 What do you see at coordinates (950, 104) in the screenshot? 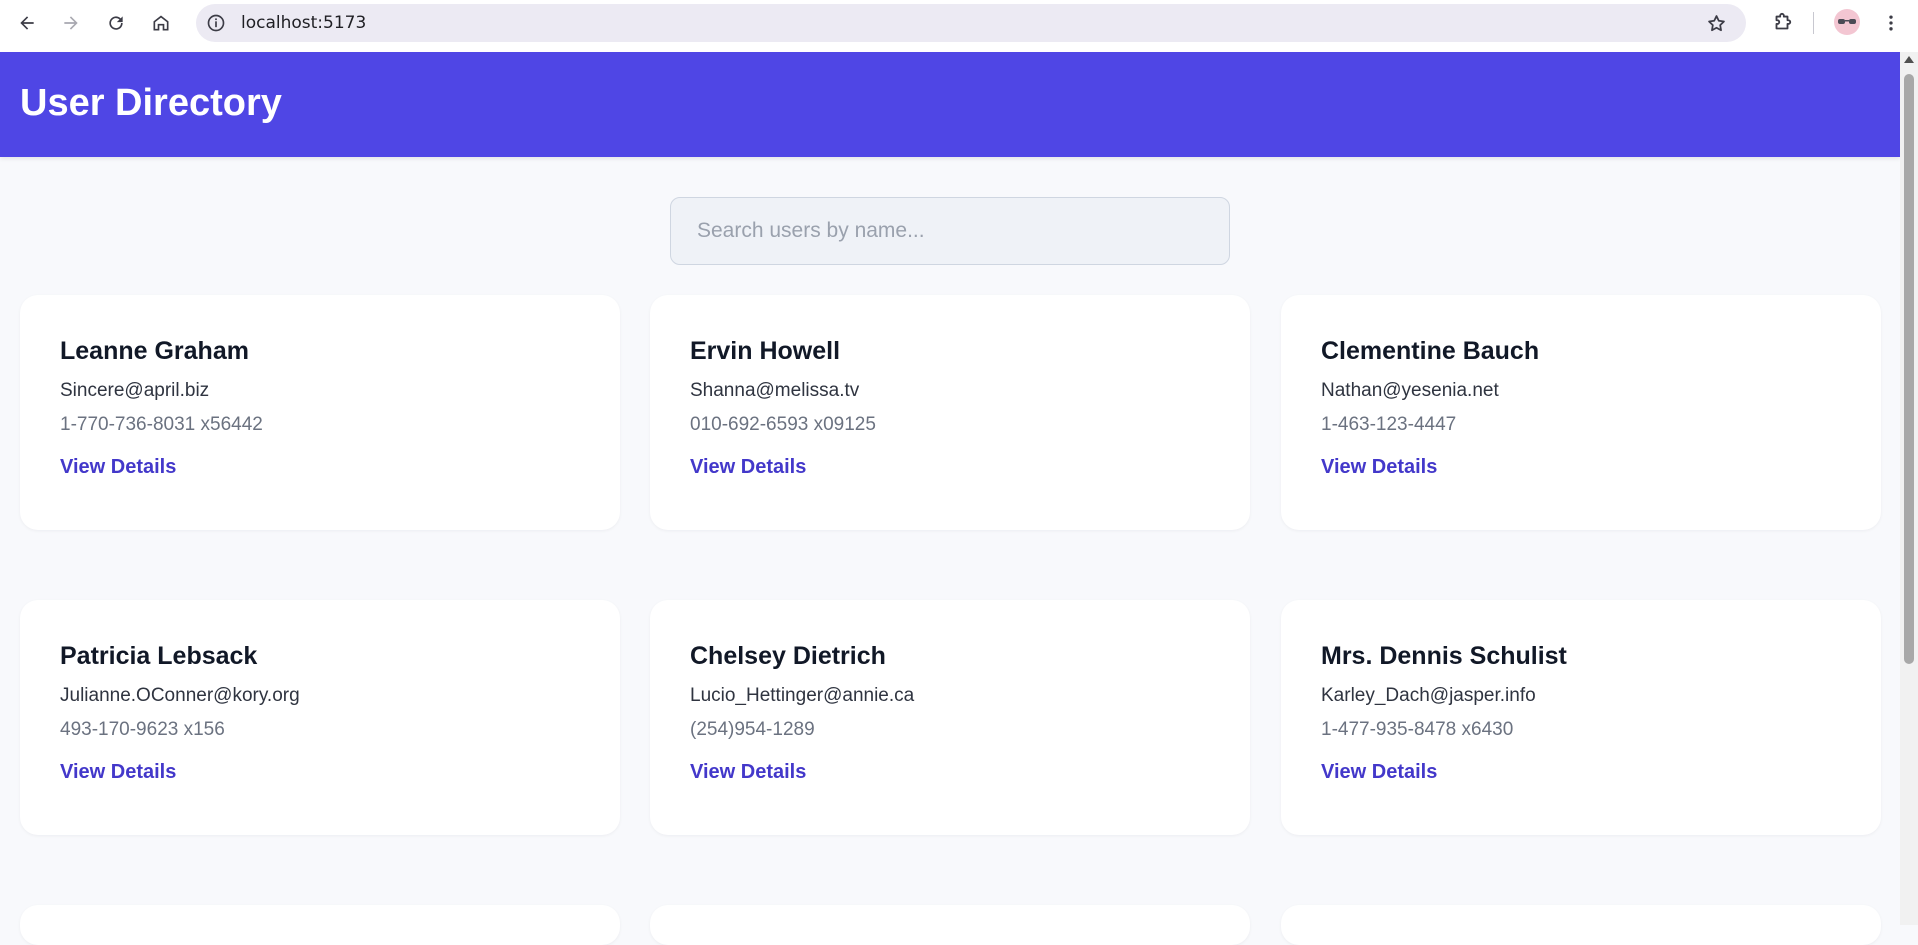
I see `app-header: User Directory` at bounding box center [950, 104].